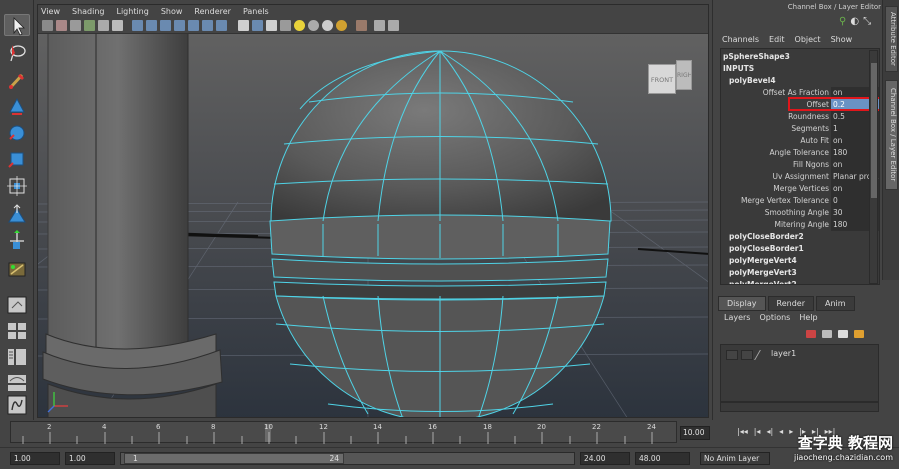 This screenshot has height=469, width=899. Describe the element at coordinates (117, 25) in the screenshot. I see `grease-pencil-icon` at that location.